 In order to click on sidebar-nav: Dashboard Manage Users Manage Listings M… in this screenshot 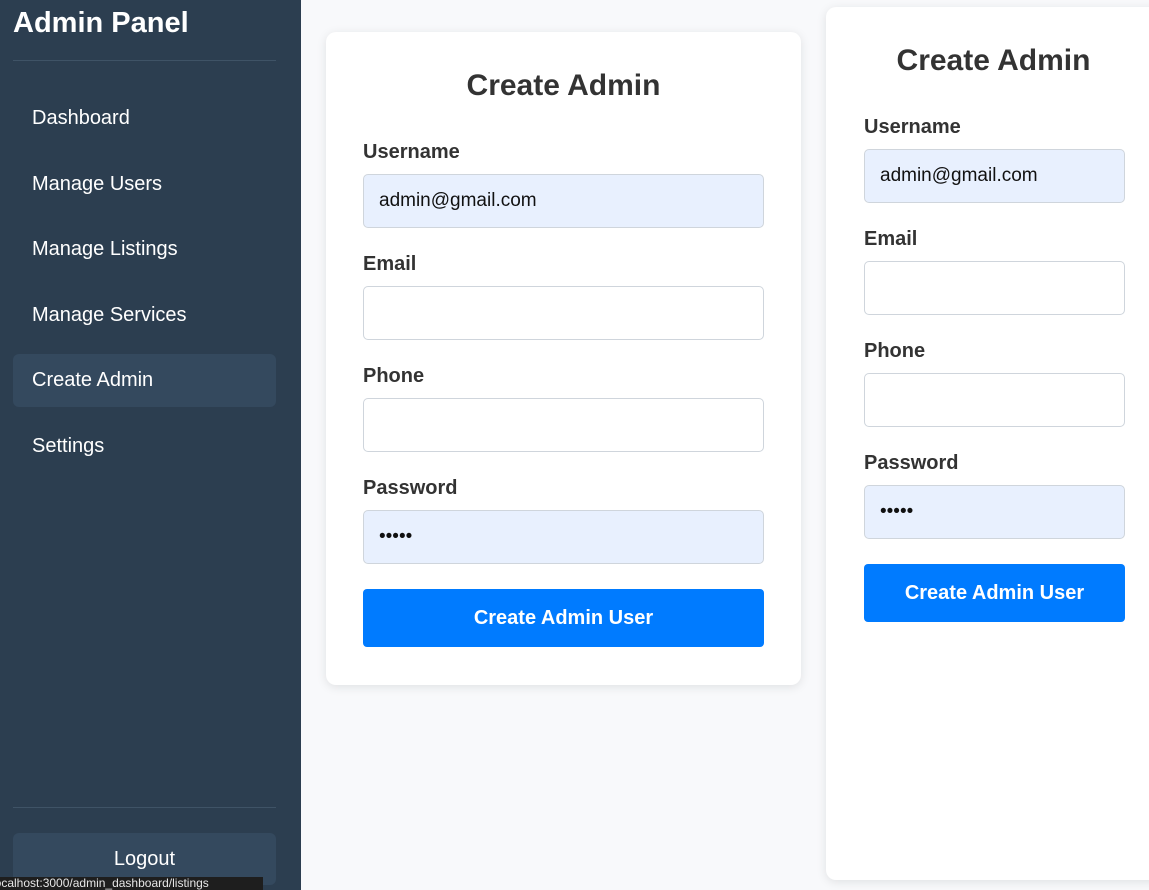, I will do `click(144, 289)`.